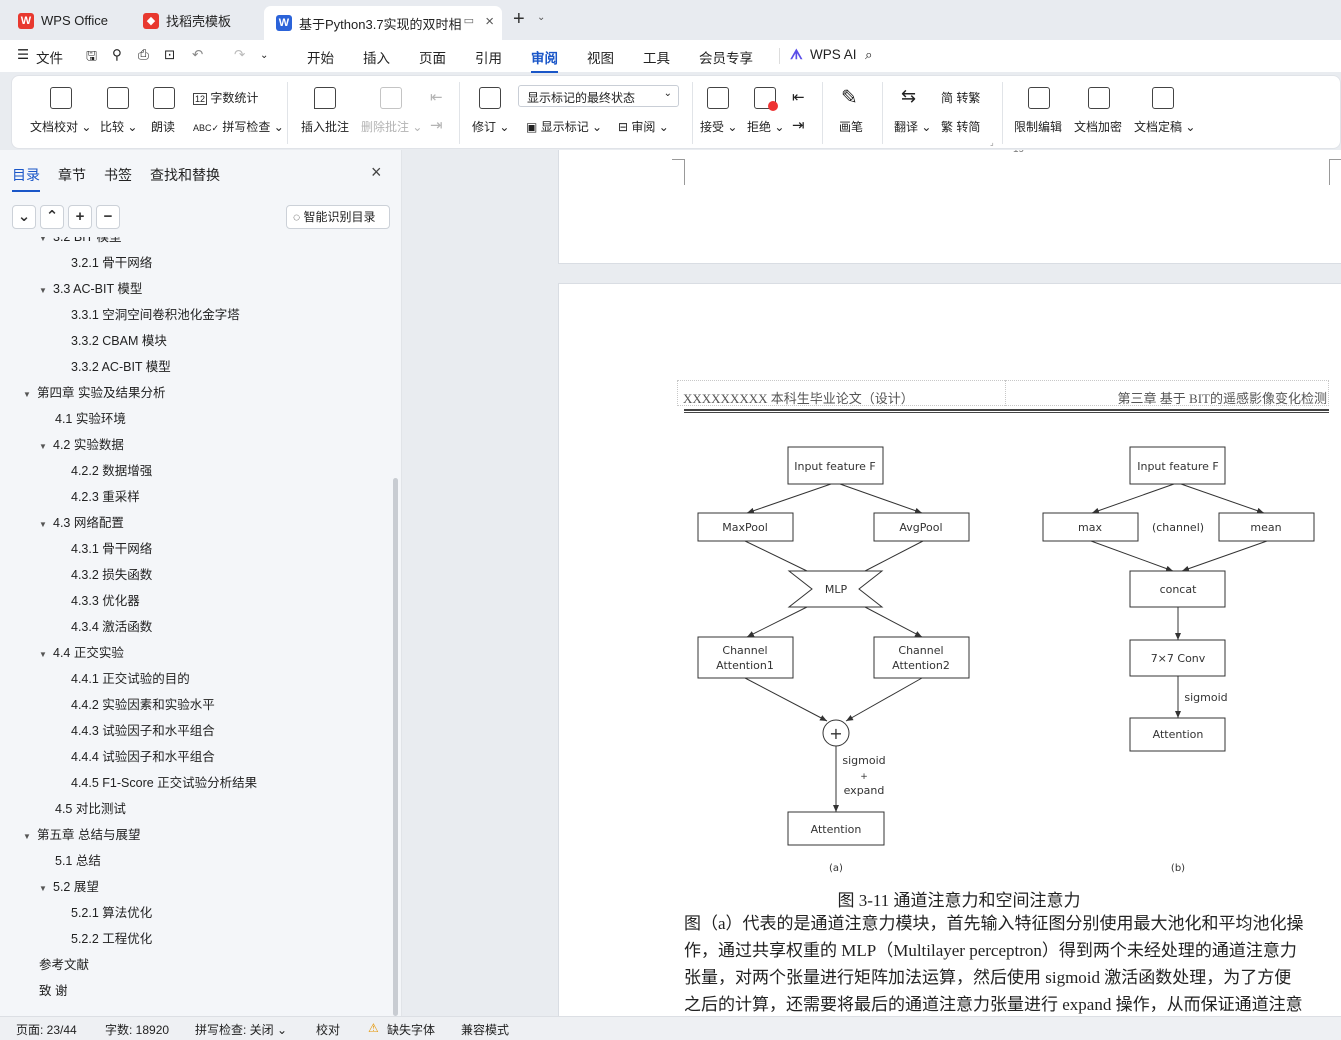 This screenshot has height=1040, width=1341. Describe the element at coordinates (376, 172) in the screenshot. I see `close-panel-icon: ×` at that location.